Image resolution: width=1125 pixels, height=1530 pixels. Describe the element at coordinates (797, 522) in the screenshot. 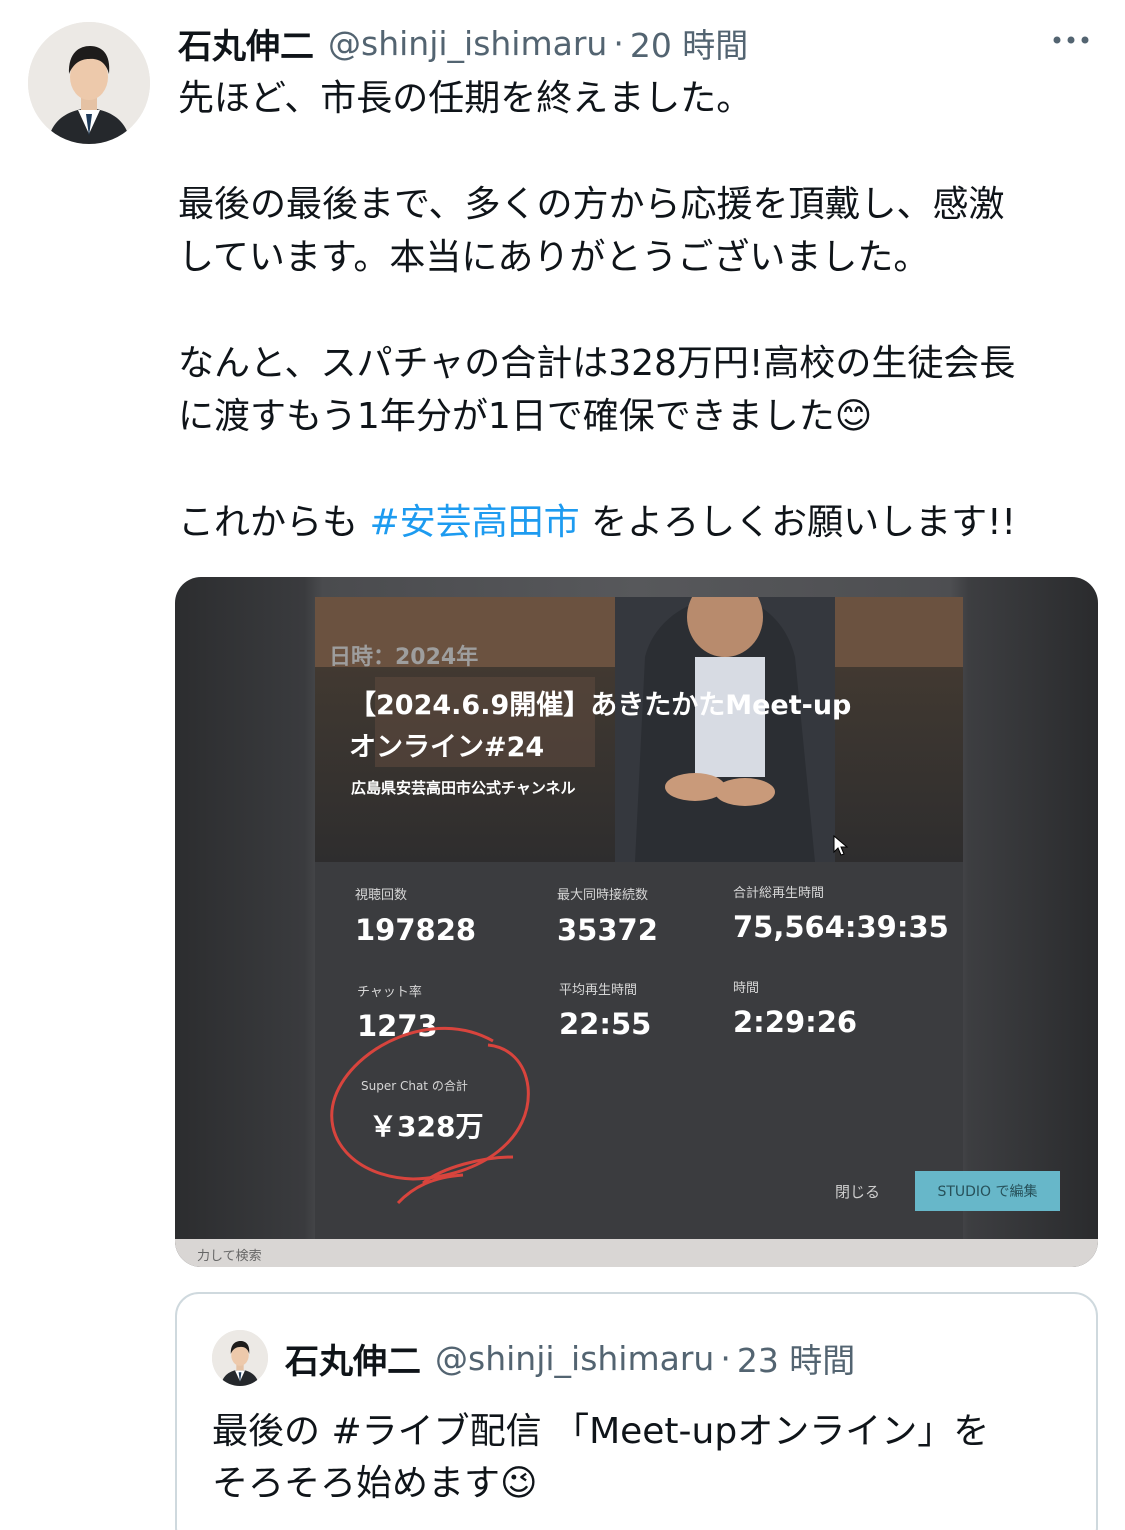

I see `line-suffix: をよろしくお願いします!!` at that location.